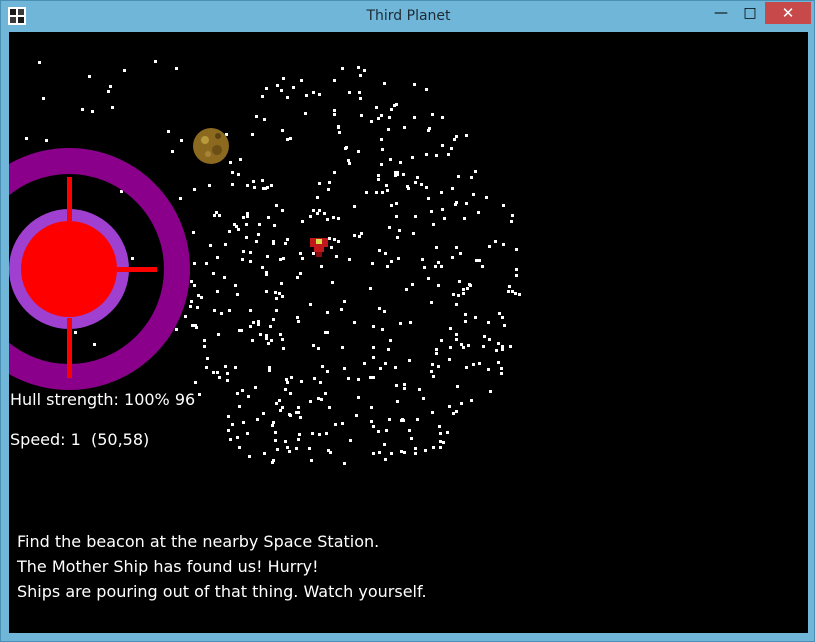  I want to click on close-button: ✕, so click(788, 13).